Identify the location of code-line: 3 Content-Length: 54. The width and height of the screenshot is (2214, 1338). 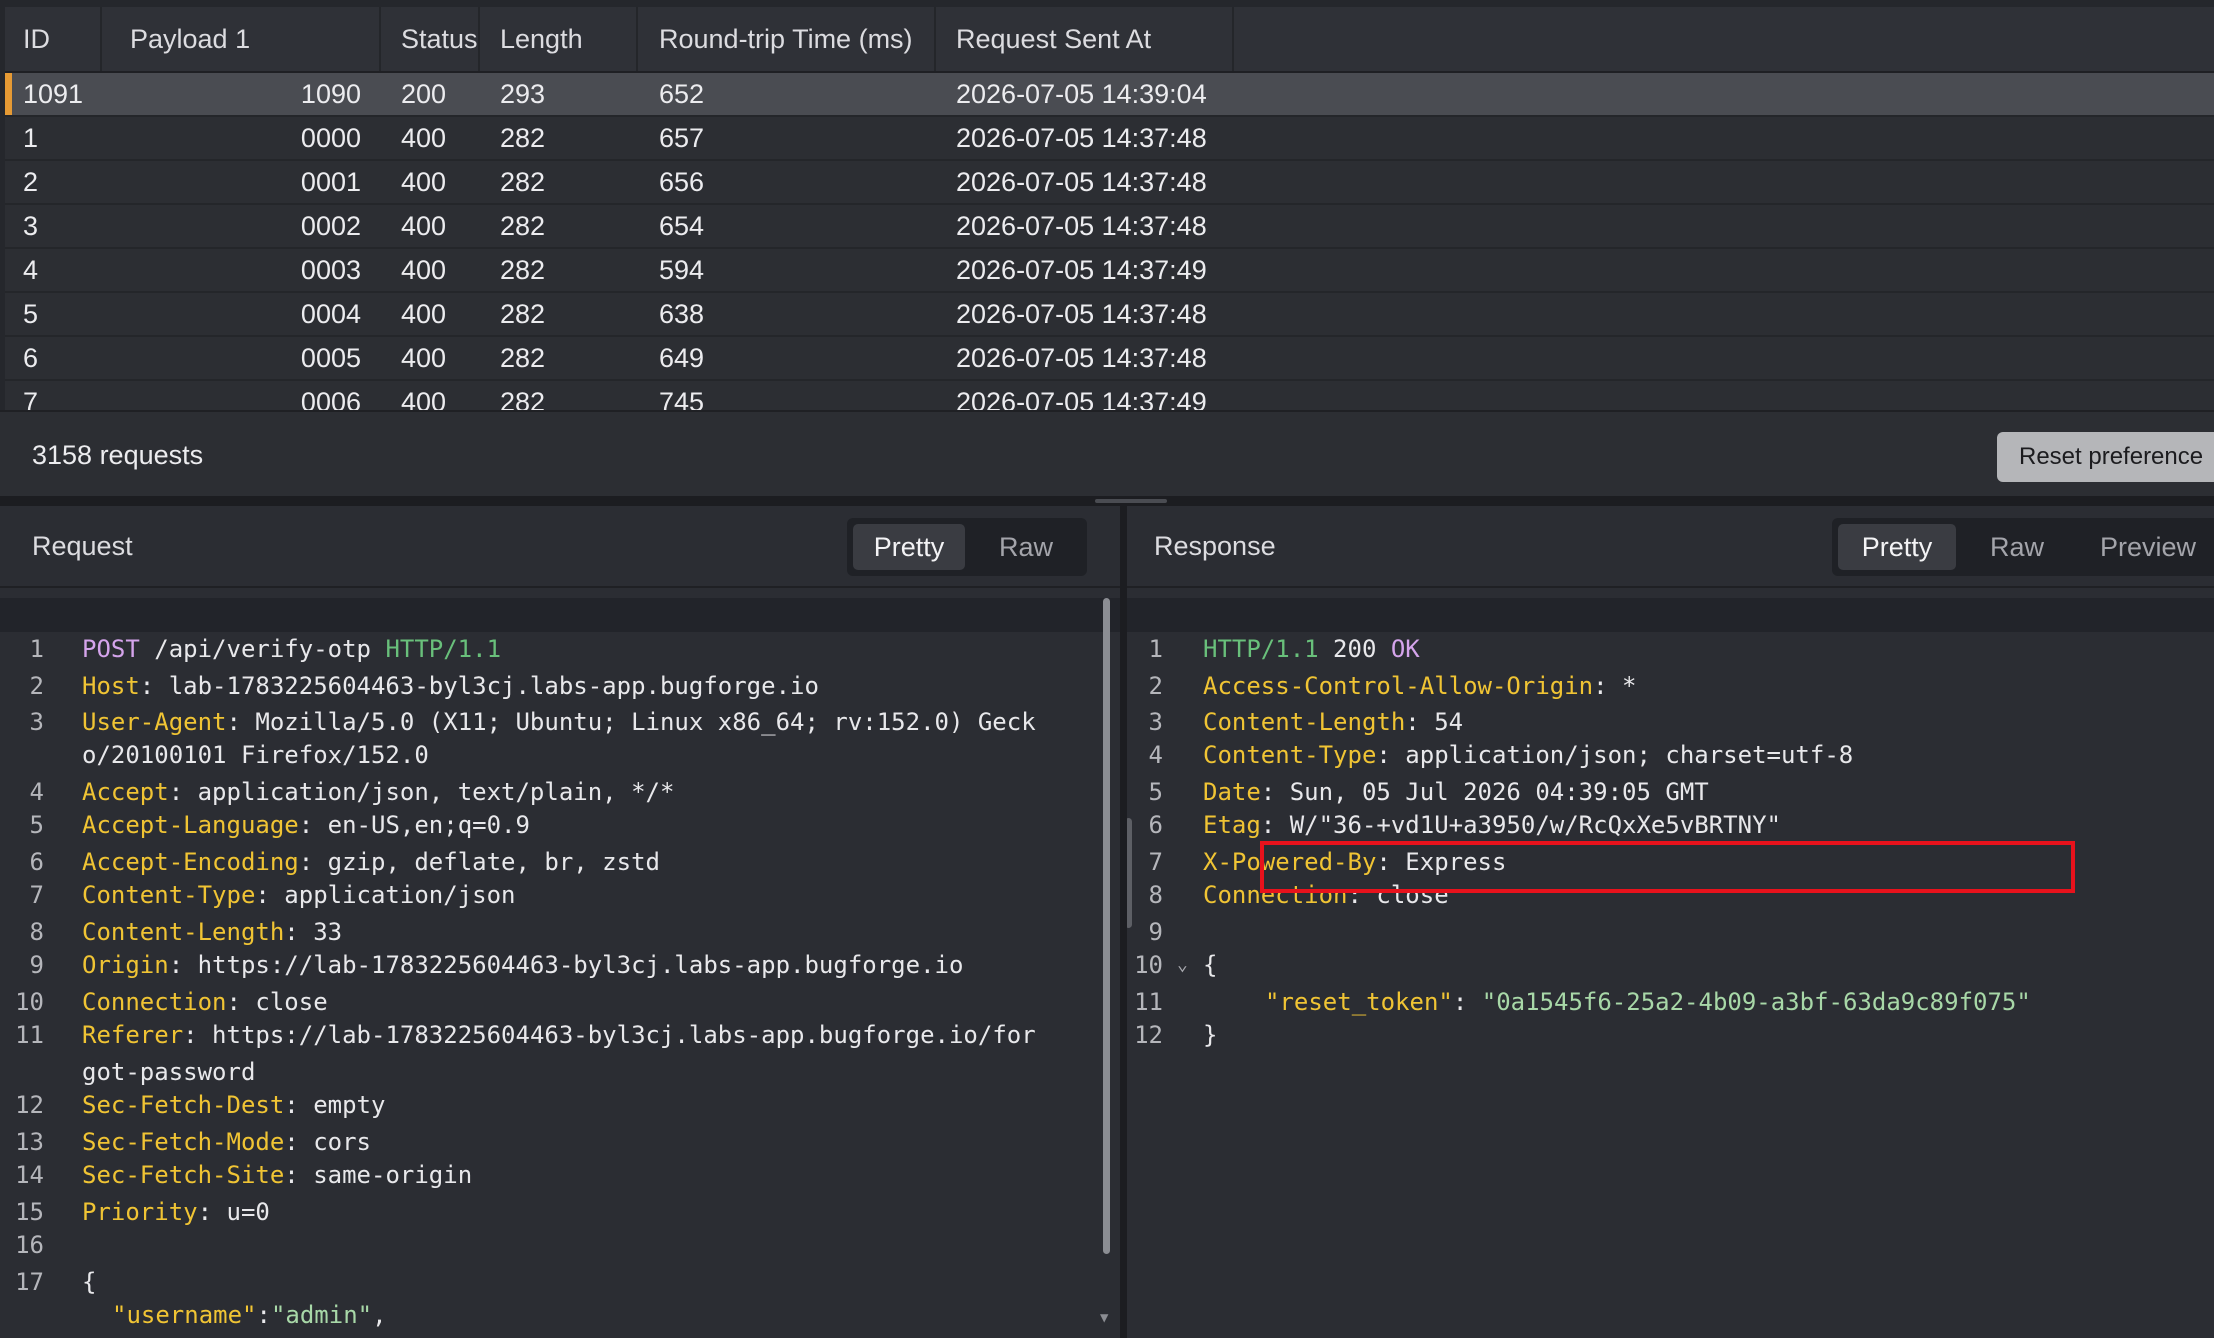
(1306, 722).